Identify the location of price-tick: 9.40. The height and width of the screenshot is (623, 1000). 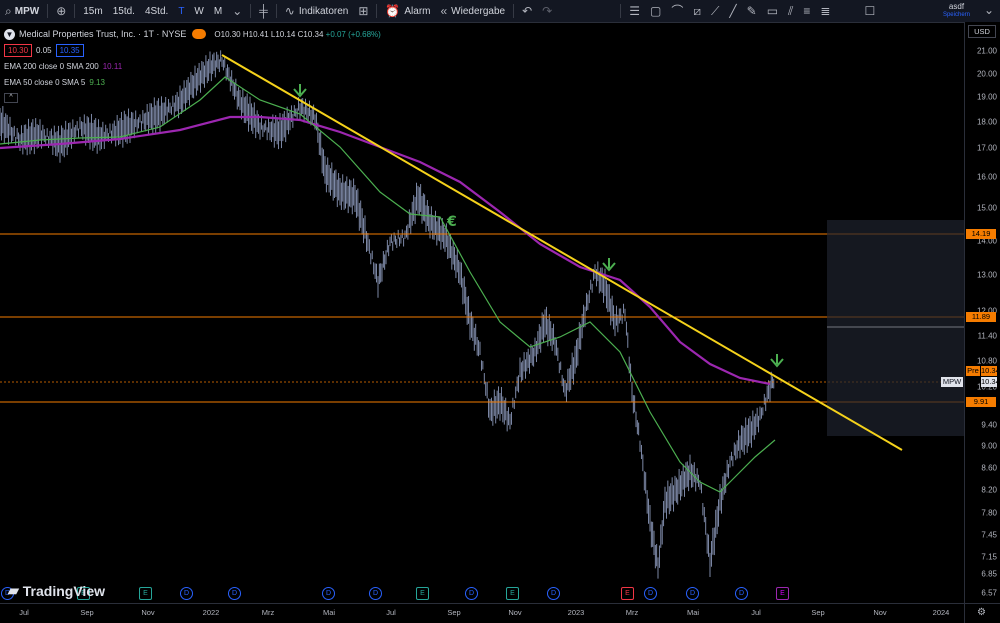
(989, 425).